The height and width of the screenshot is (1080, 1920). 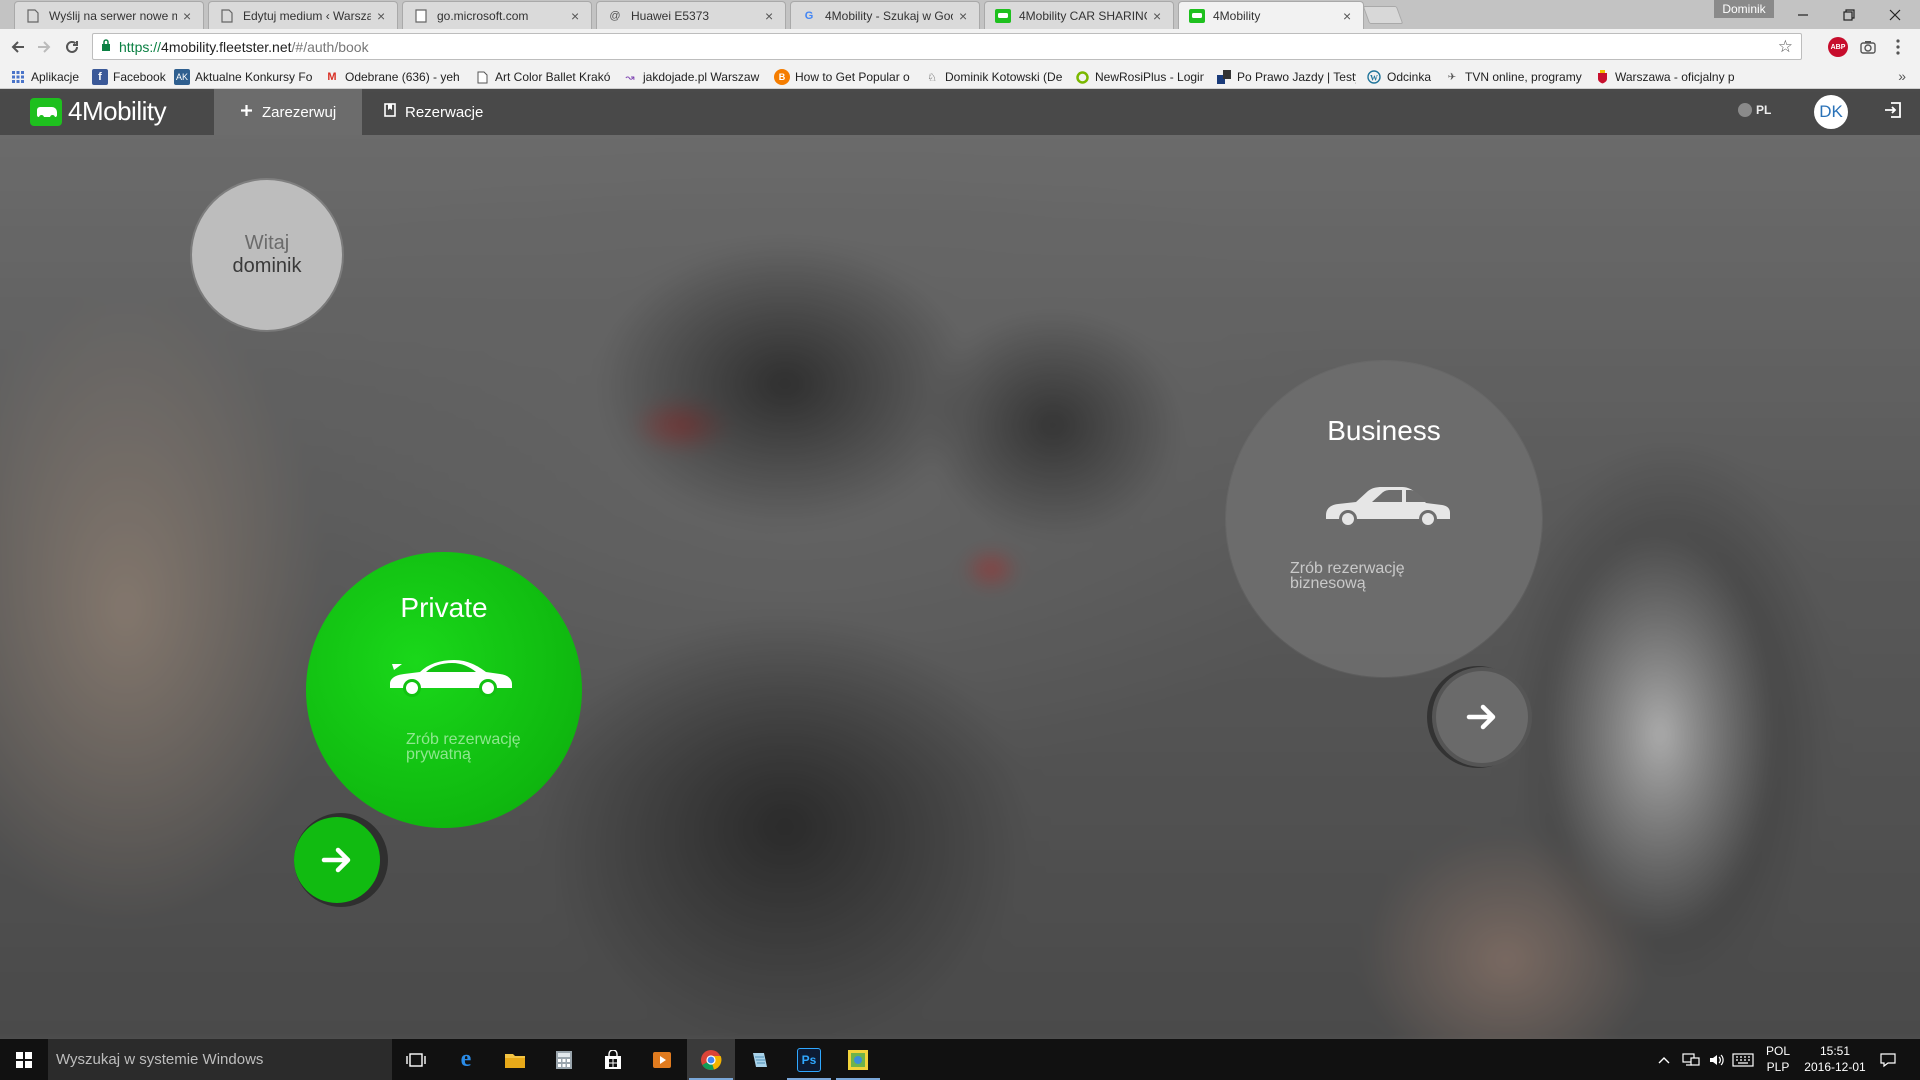 What do you see at coordinates (466, 1059) in the screenshot?
I see `taskbar-app-edge: e` at bounding box center [466, 1059].